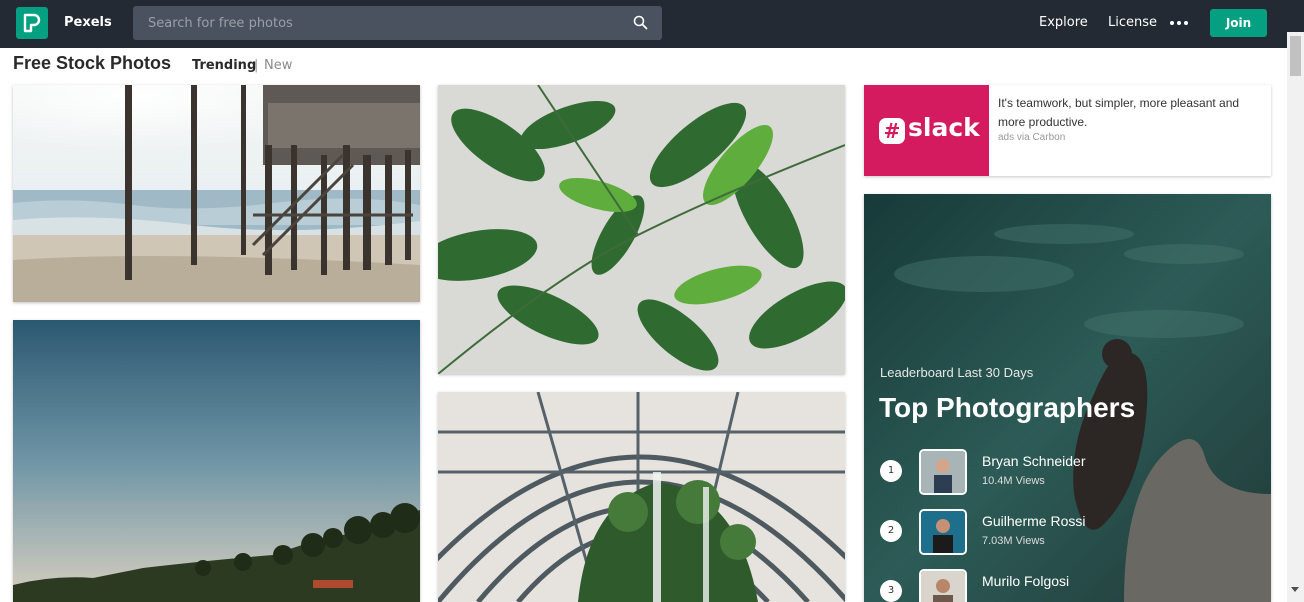 This screenshot has width=1304, height=602. I want to click on slack-logo: # slack, so click(926, 130).